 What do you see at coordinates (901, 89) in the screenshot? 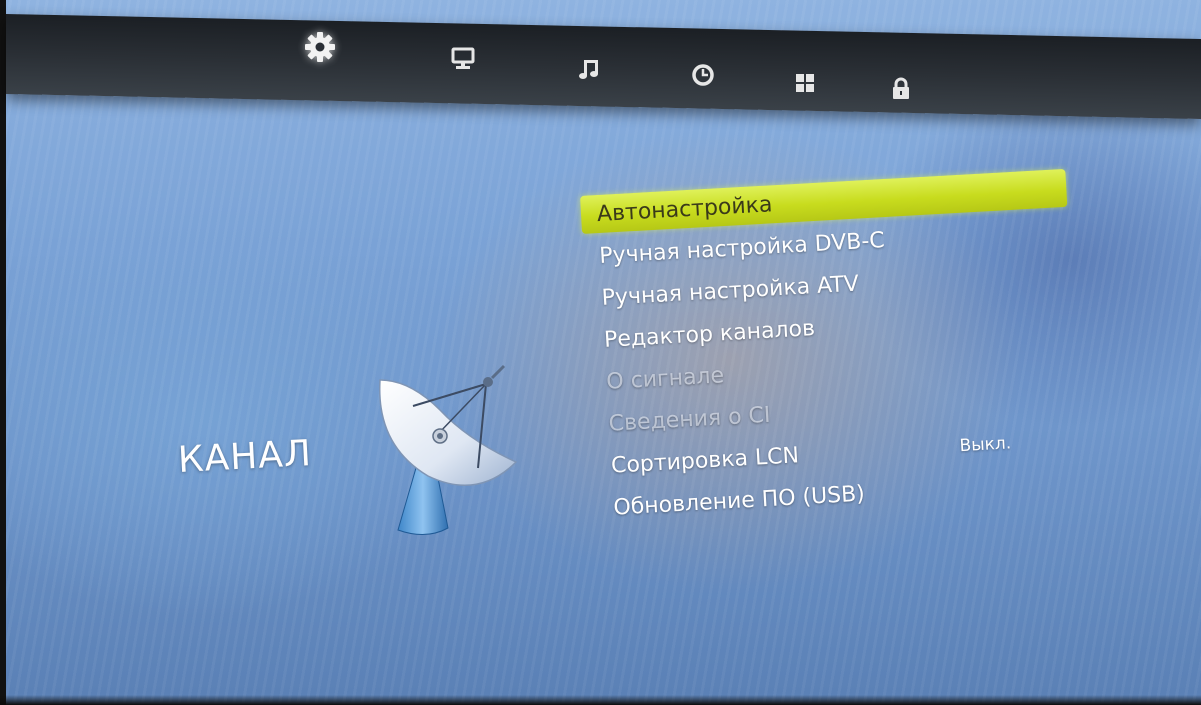
I see `lock-icon` at bounding box center [901, 89].